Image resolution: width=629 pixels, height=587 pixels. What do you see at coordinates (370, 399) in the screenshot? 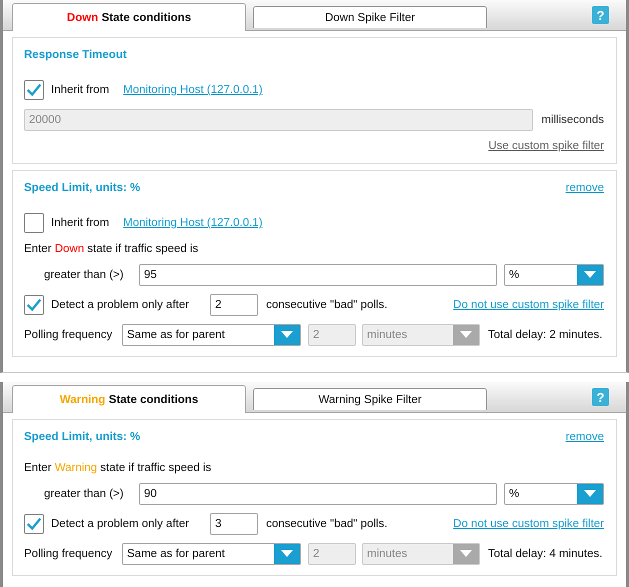
I see `tab: Warning Spike Filter` at bounding box center [370, 399].